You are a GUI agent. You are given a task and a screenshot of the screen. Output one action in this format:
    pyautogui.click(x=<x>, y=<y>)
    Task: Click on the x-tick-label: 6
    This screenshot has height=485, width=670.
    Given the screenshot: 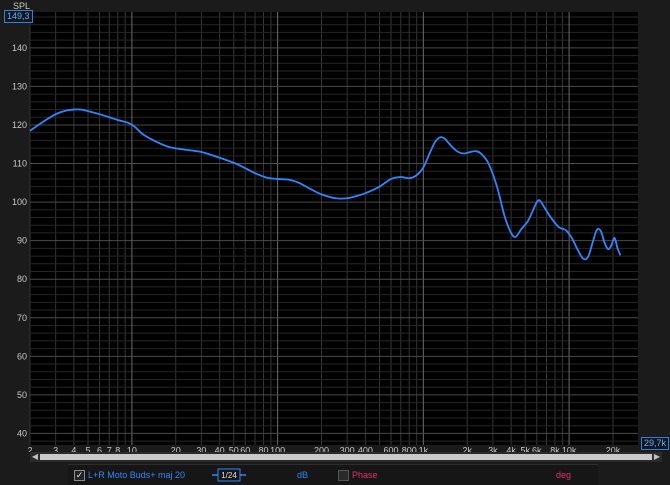 What is the action you would take?
    pyautogui.click(x=99, y=448)
    